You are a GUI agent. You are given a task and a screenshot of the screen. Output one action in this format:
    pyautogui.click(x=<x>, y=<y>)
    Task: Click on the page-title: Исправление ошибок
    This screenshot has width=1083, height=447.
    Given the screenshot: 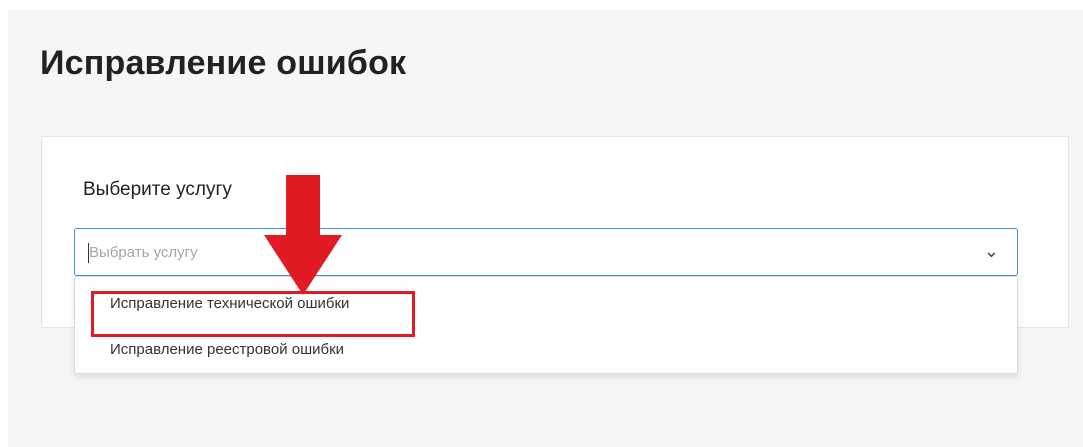 What is the action you would take?
    pyautogui.click(x=223, y=63)
    